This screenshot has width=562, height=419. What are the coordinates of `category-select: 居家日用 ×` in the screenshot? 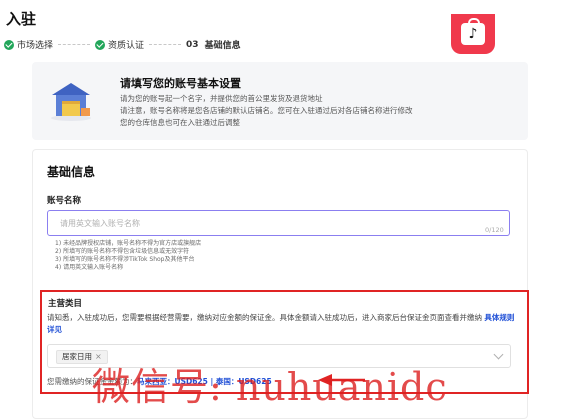 It's located at (279, 356).